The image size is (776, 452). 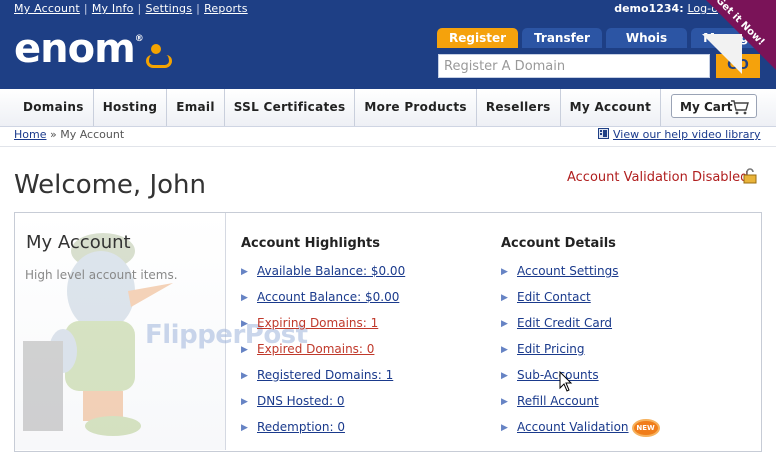 I want to click on nav-resellers: Resellers, so click(x=519, y=107).